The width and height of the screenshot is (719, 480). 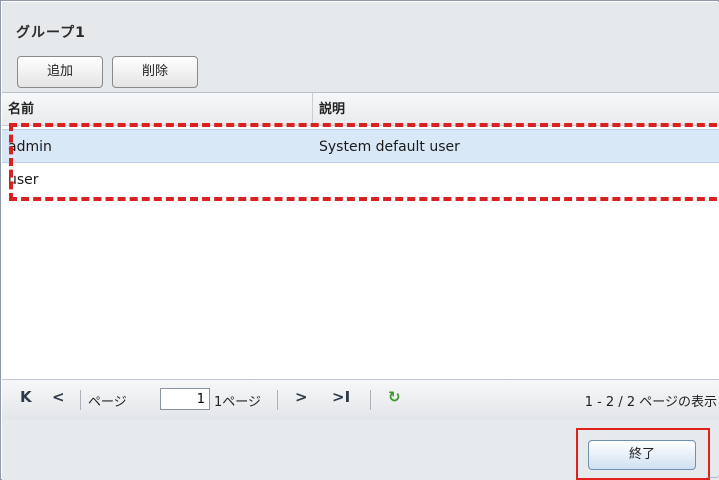 I want to click on column-header-description: 説明, so click(x=332, y=109).